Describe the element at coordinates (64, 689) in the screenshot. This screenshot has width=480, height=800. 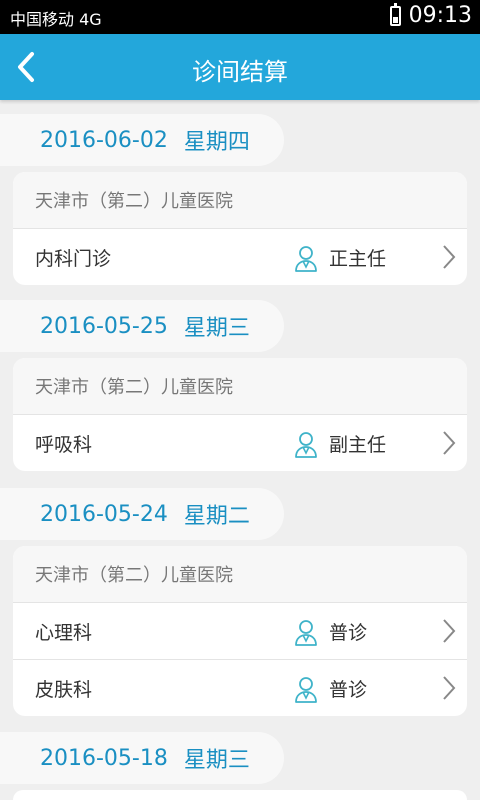
I see `department-label: 皮肤科` at that location.